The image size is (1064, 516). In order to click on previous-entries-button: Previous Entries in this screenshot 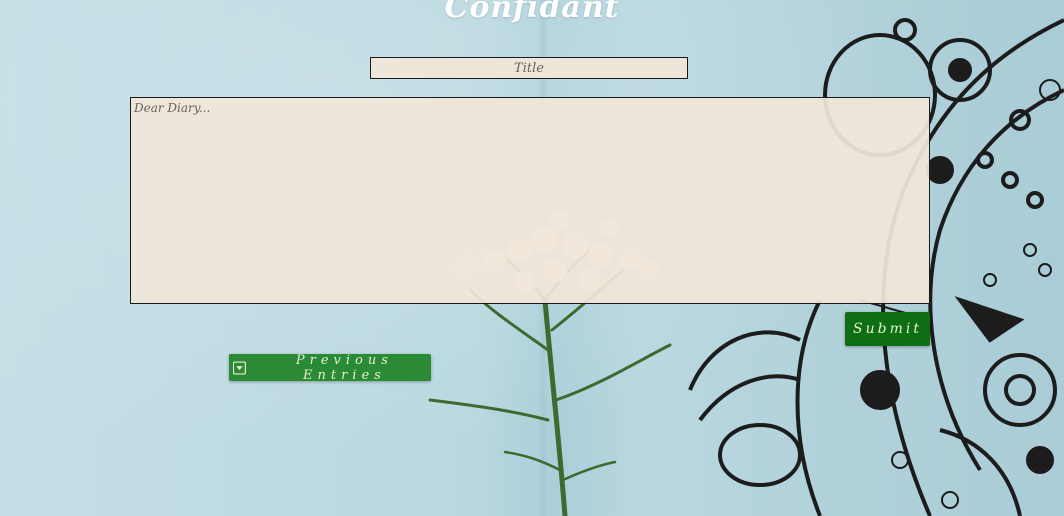, I will do `click(330, 367)`.